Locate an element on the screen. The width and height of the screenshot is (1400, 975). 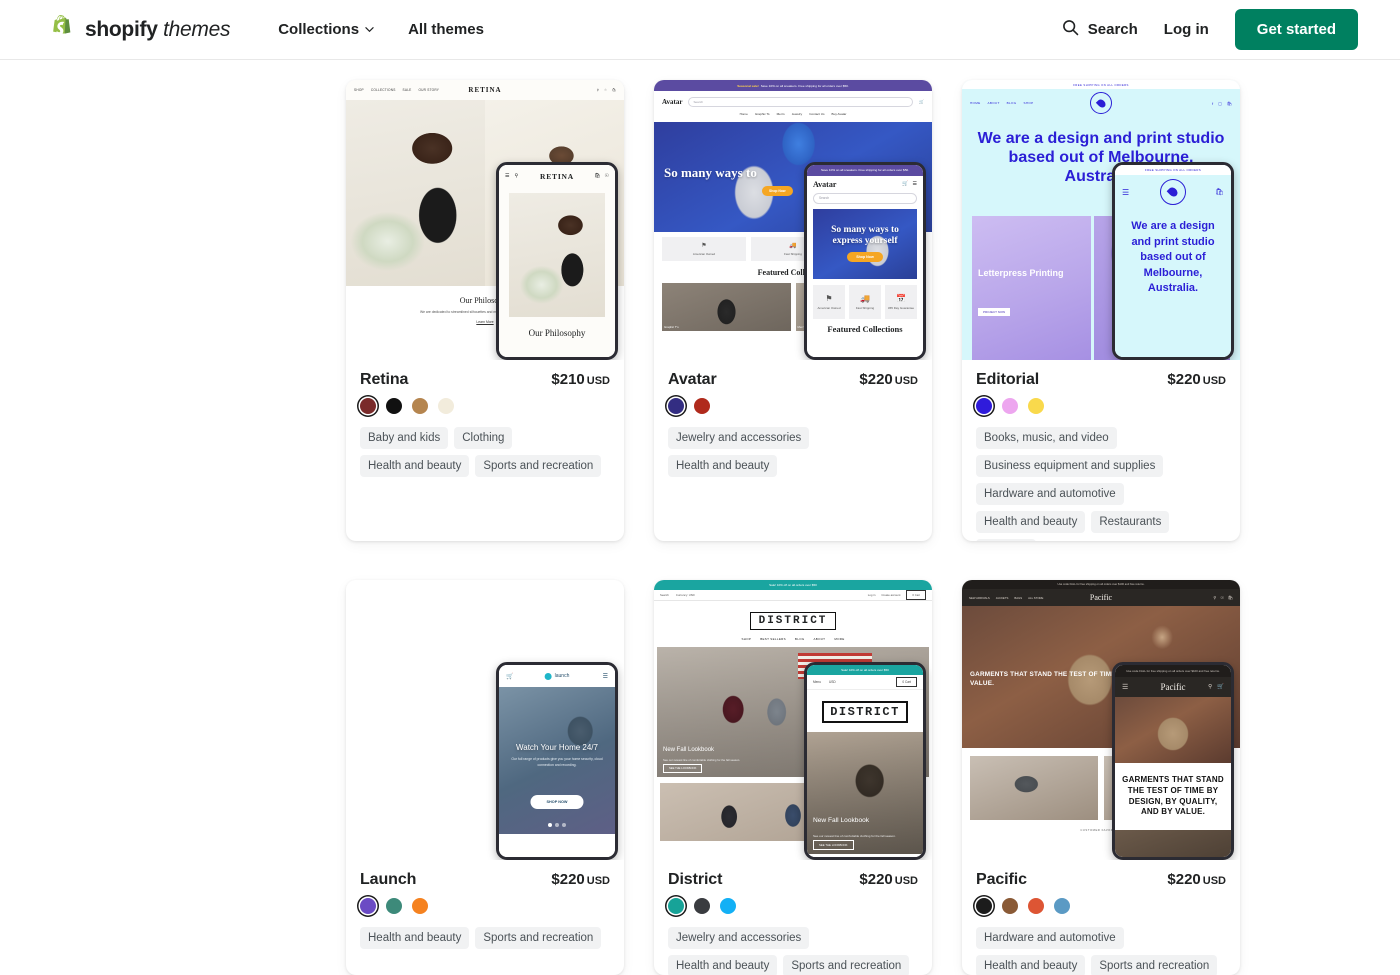
theme-tag: Clothing is located at coordinates (483, 438).